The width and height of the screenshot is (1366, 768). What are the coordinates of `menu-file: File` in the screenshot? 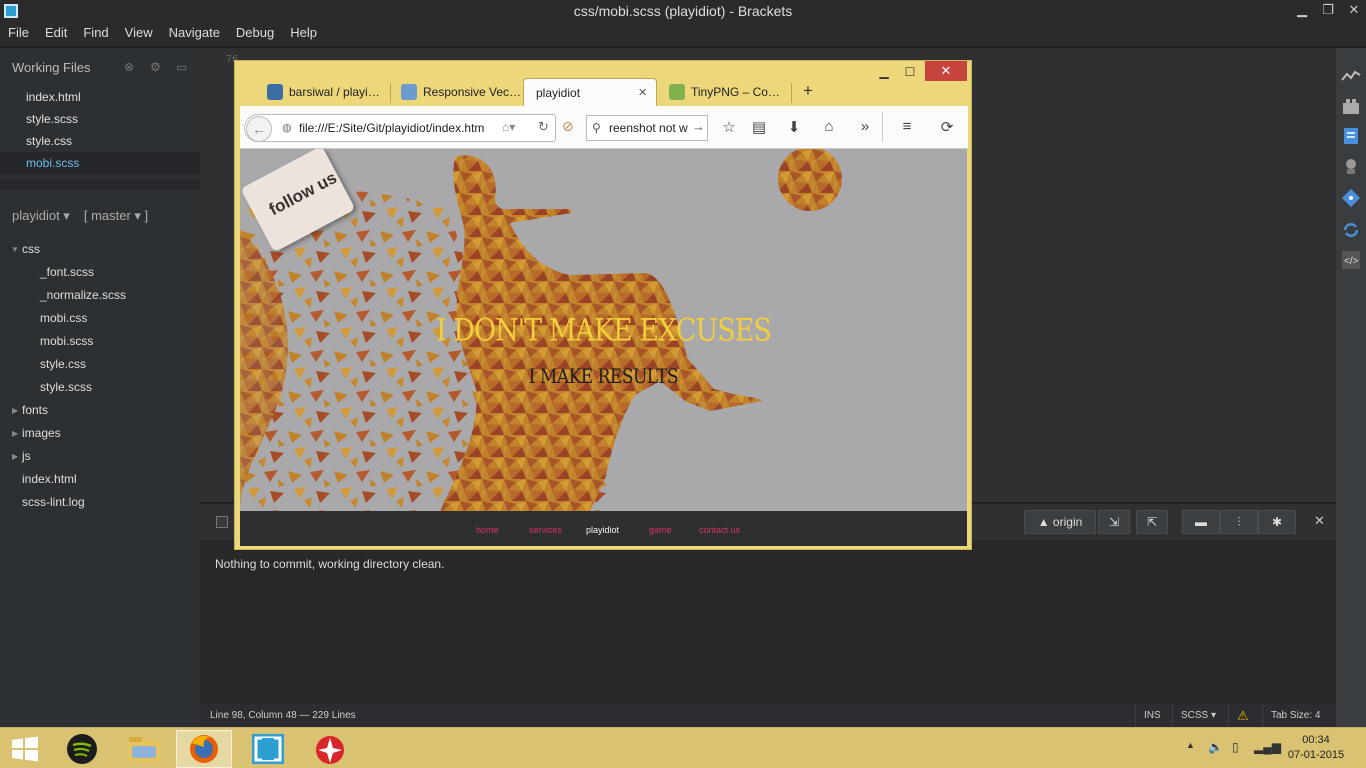 It's located at (18, 32).